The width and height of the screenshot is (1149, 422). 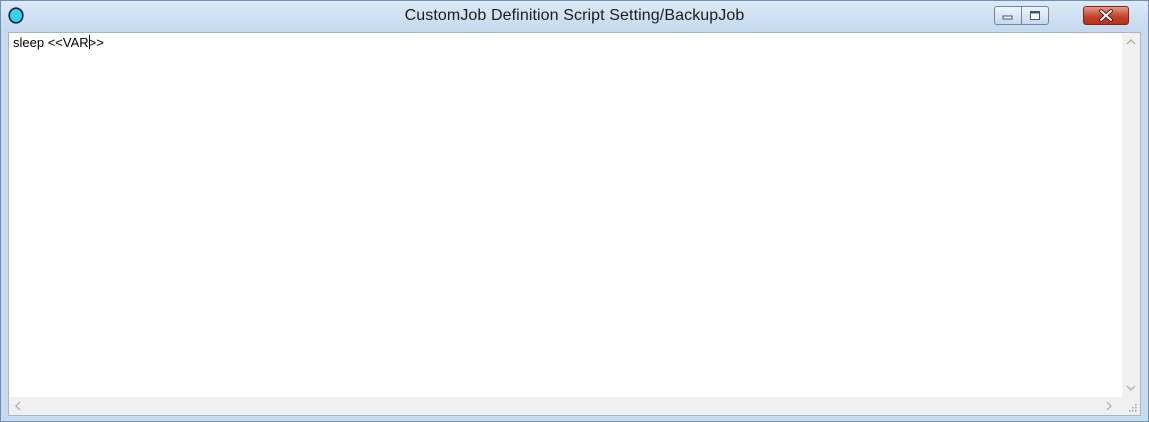 I want to click on chevron-left-icon, so click(x=18, y=406).